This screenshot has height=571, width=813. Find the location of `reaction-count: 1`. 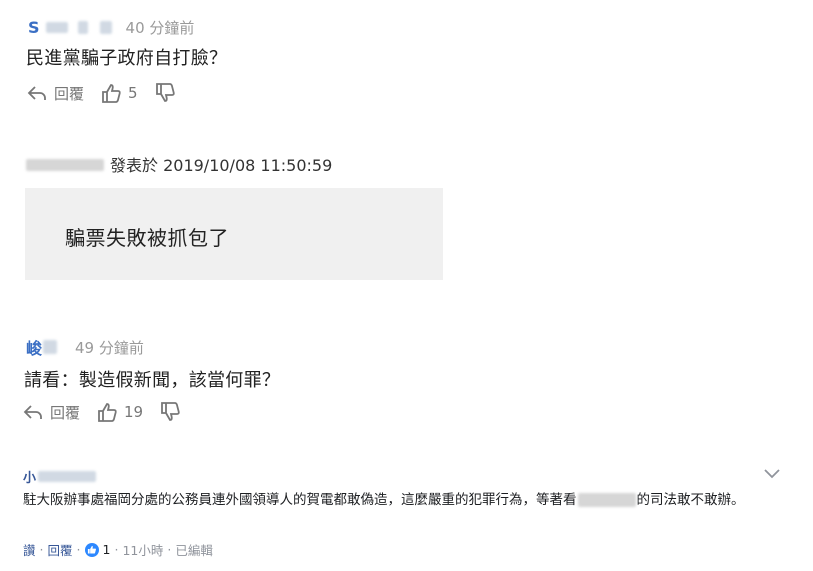

reaction-count: 1 is located at coordinates (107, 549).